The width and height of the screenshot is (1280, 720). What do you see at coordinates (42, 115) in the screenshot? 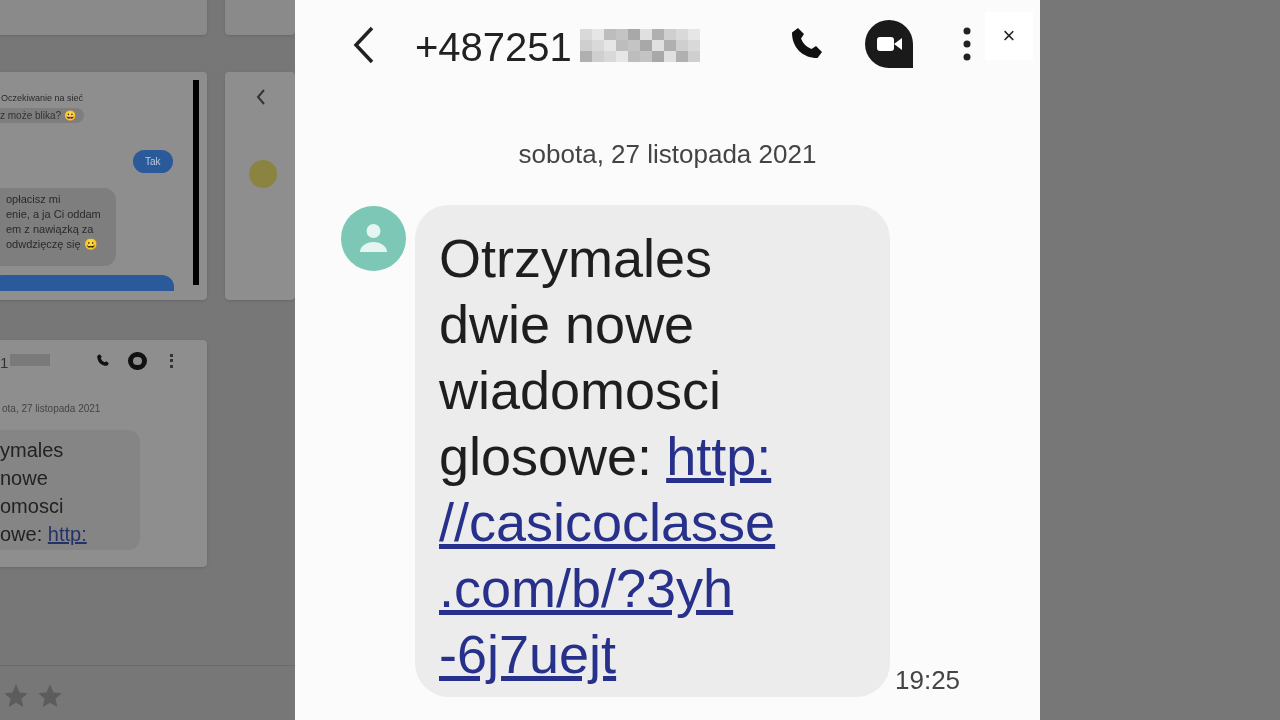
I see `message-bubble: z może blika? 😀` at bounding box center [42, 115].